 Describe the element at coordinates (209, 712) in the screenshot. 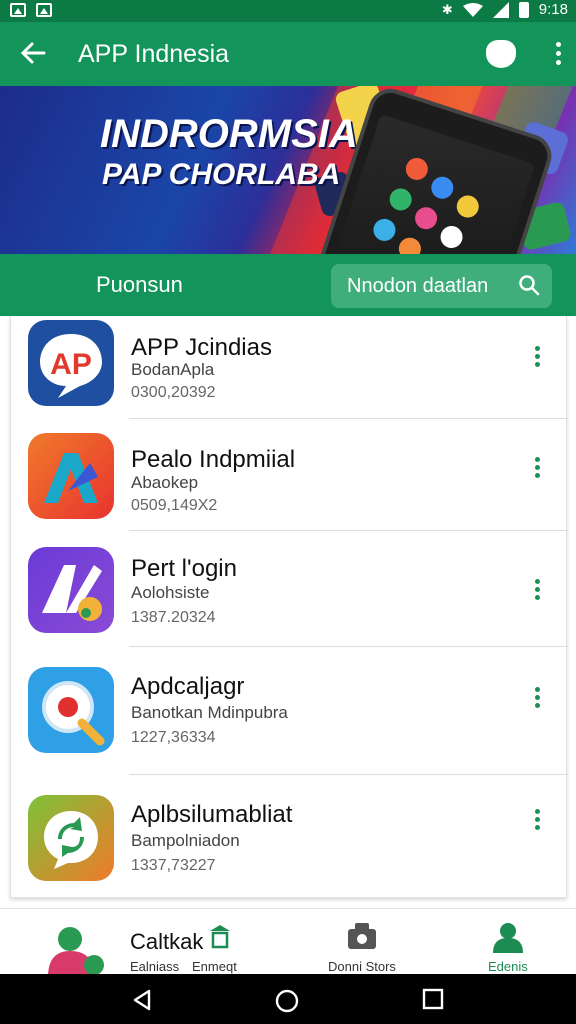

I see `app-developer: Banotkan Mdinpubra` at that location.